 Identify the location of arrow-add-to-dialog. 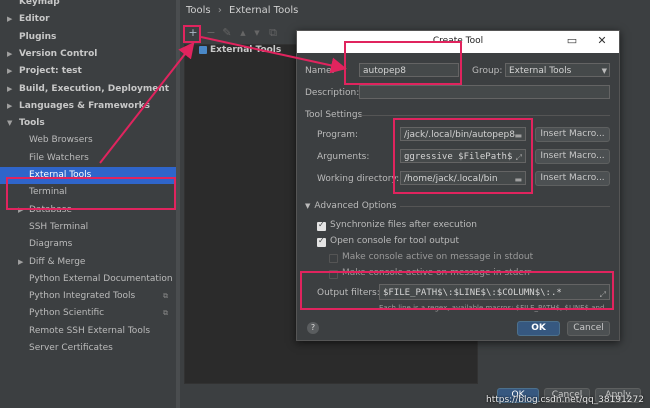
(273, 55).